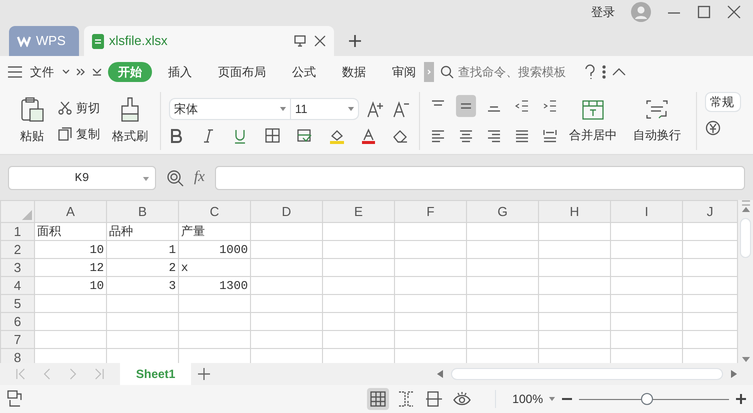 This screenshot has width=753, height=413. Describe the element at coordinates (98, 41) in the screenshot. I see `spreadsheet-file-icon` at that location.